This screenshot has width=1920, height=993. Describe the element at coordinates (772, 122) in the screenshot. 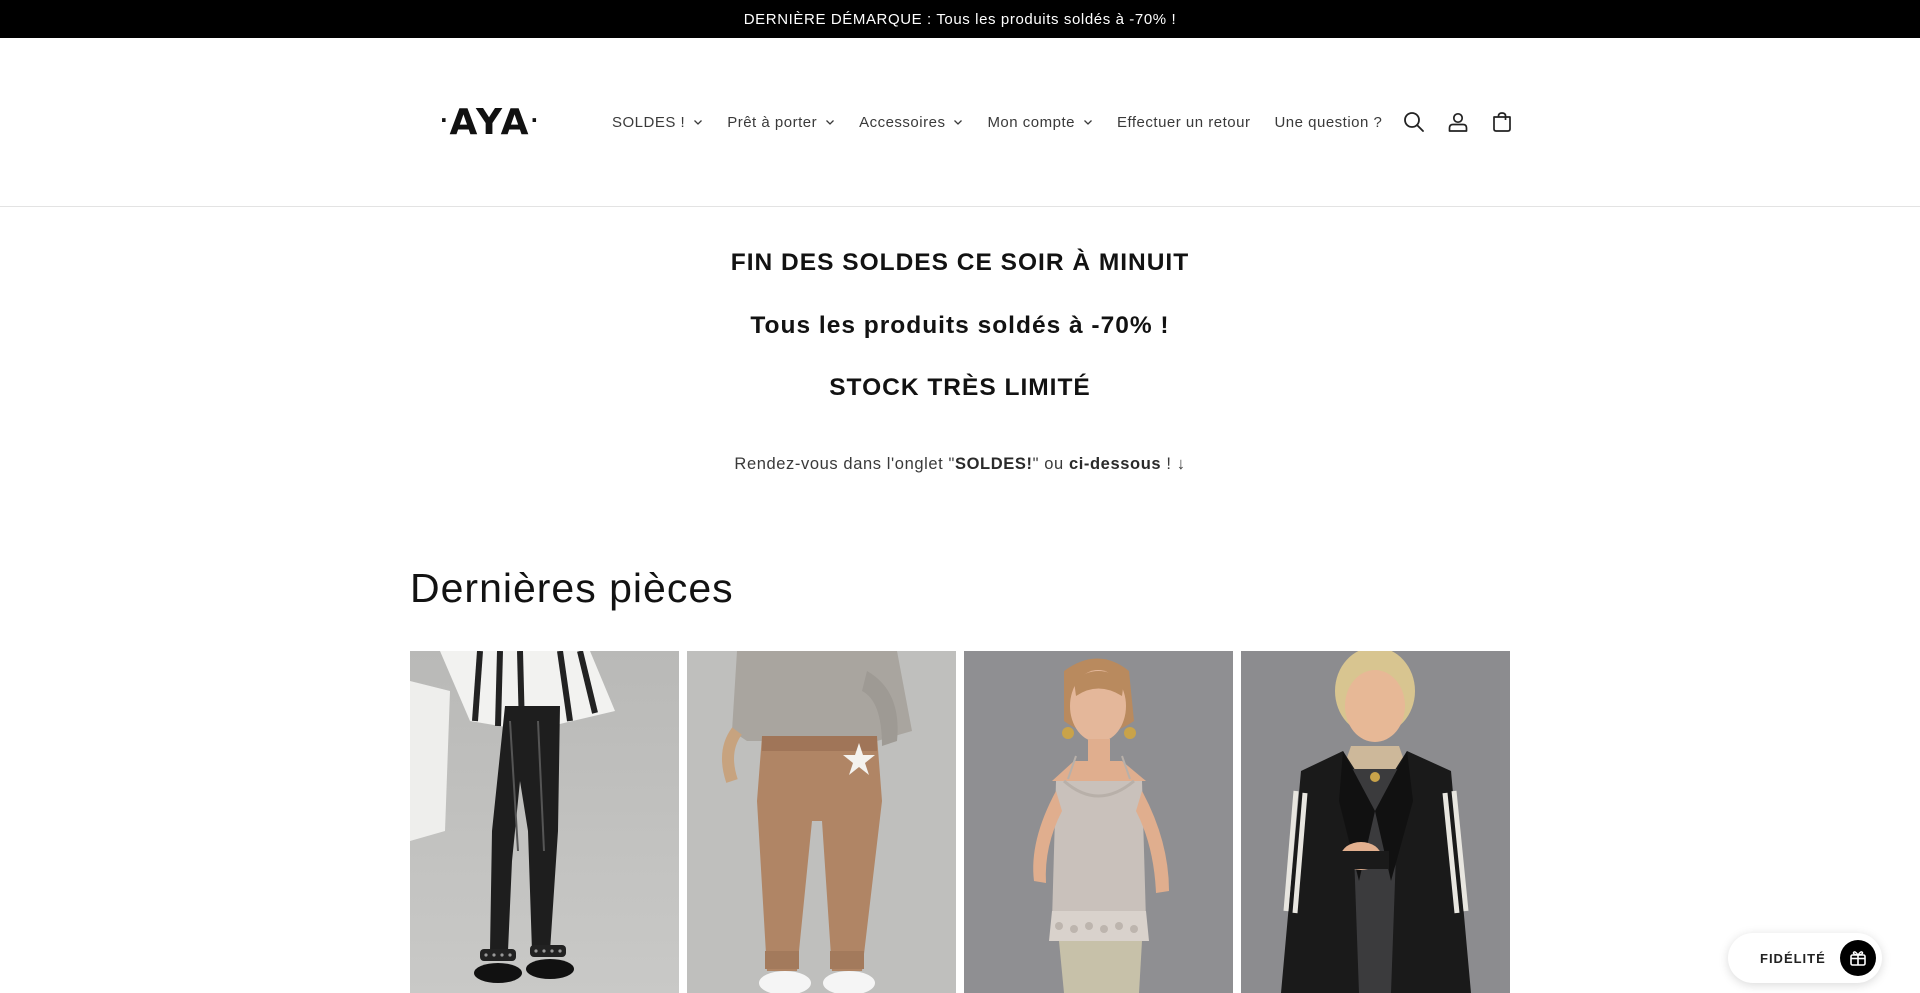

I see `nav-item-label: Prêt à porter` at that location.